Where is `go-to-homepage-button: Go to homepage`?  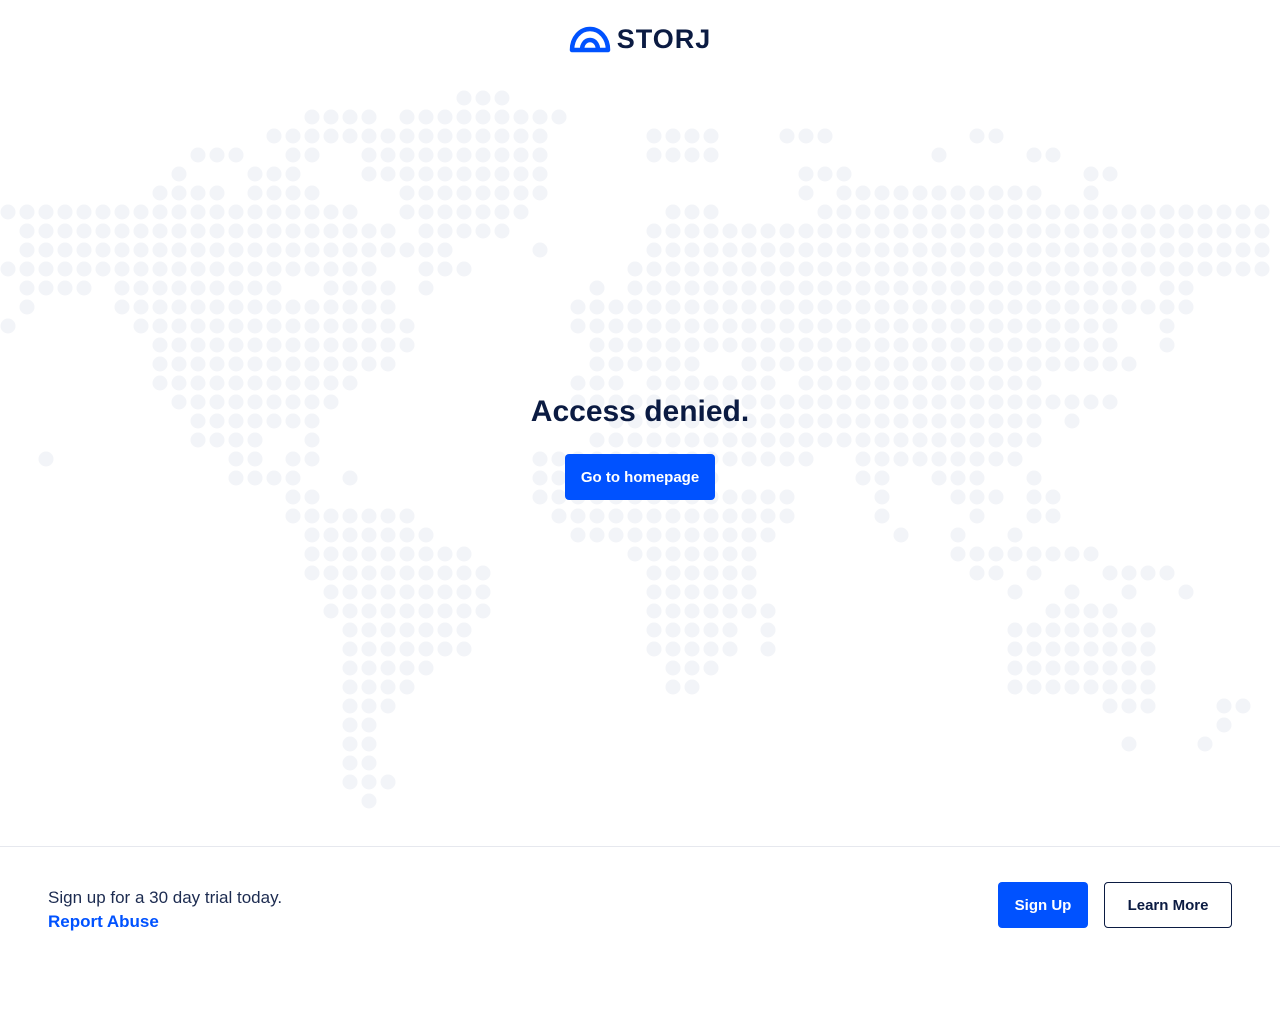 go-to-homepage-button: Go to homepage is located at coordinates (640, 477).